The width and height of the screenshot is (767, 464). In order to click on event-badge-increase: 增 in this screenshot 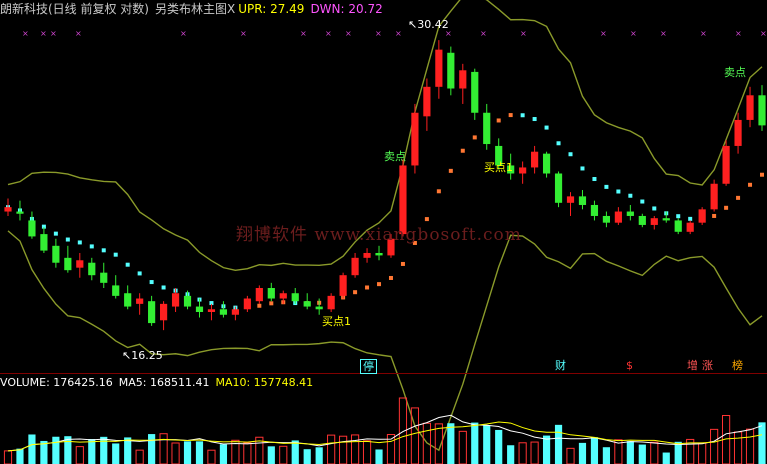, I will do `click(692, 365)`.